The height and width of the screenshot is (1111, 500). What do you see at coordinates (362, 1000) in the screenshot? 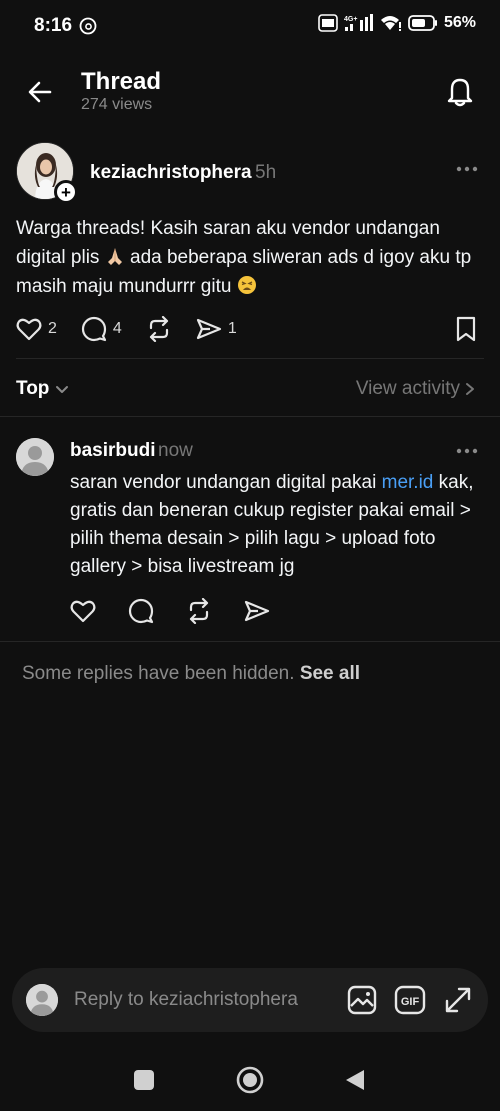
I see `image-icon` at bounding box center [362, 1000].